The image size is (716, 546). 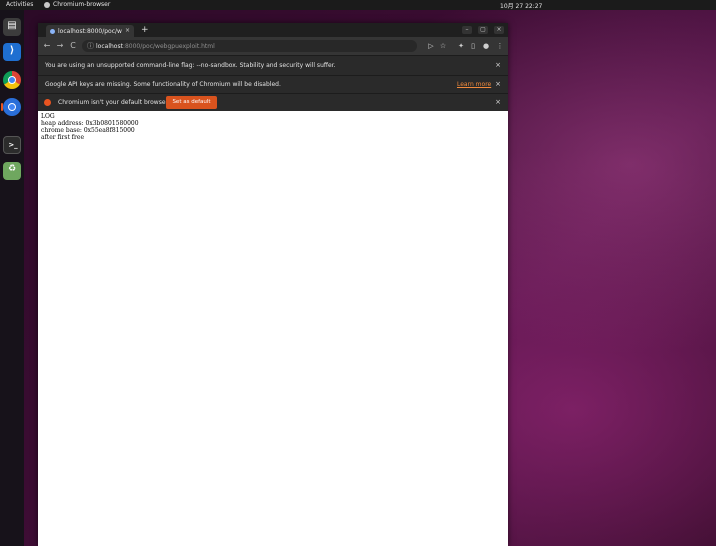 I want to click on learn-more-link: Learn more, so click(x=474, y=84).